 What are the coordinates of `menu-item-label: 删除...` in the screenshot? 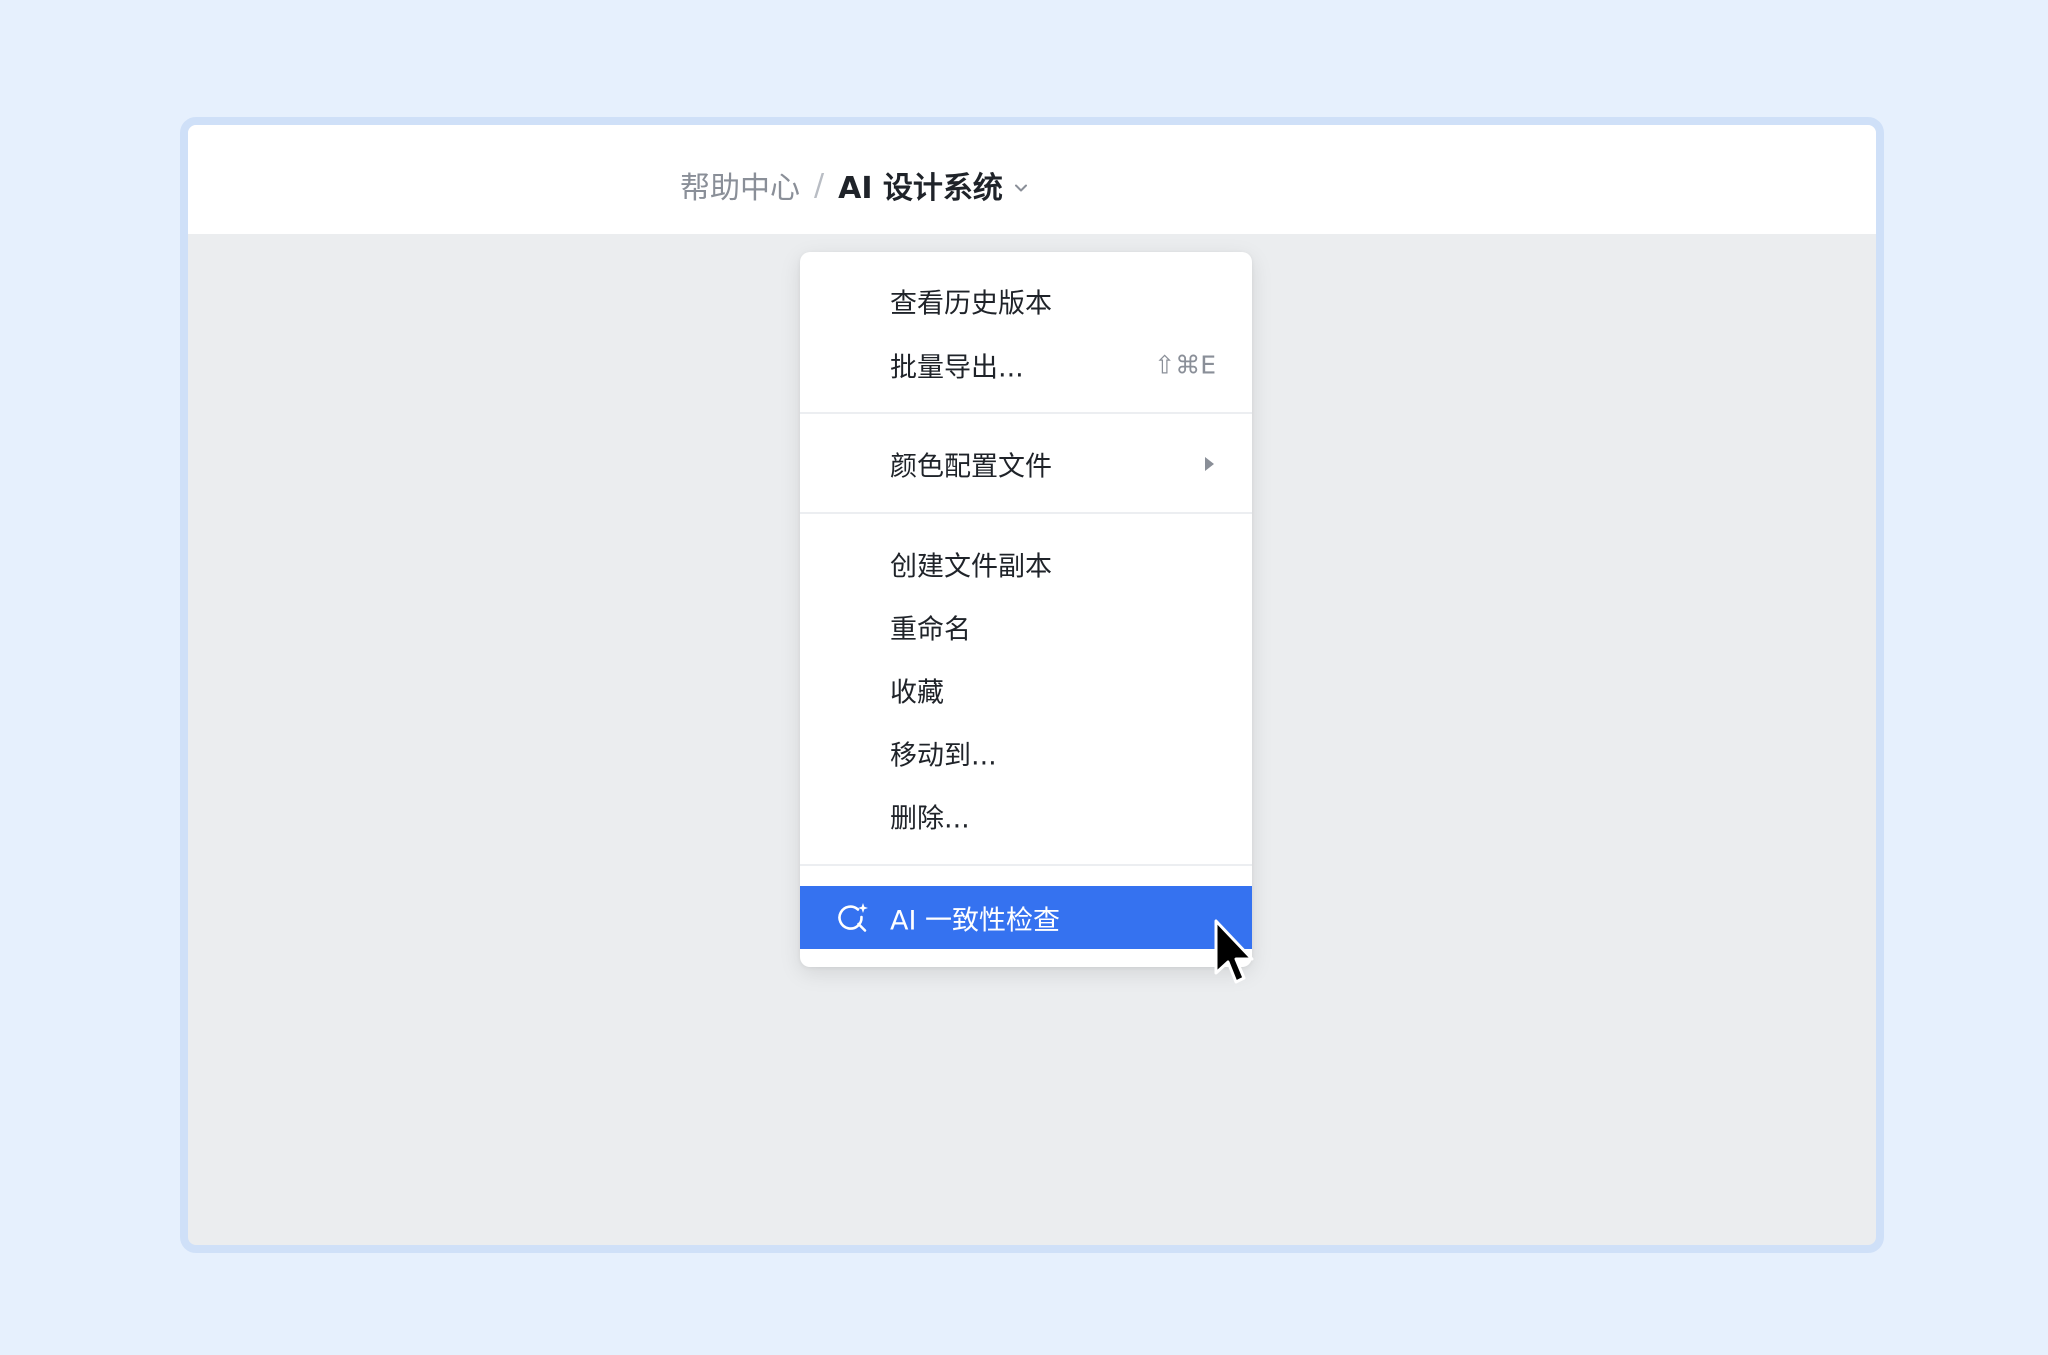 It's located at (930, 818).